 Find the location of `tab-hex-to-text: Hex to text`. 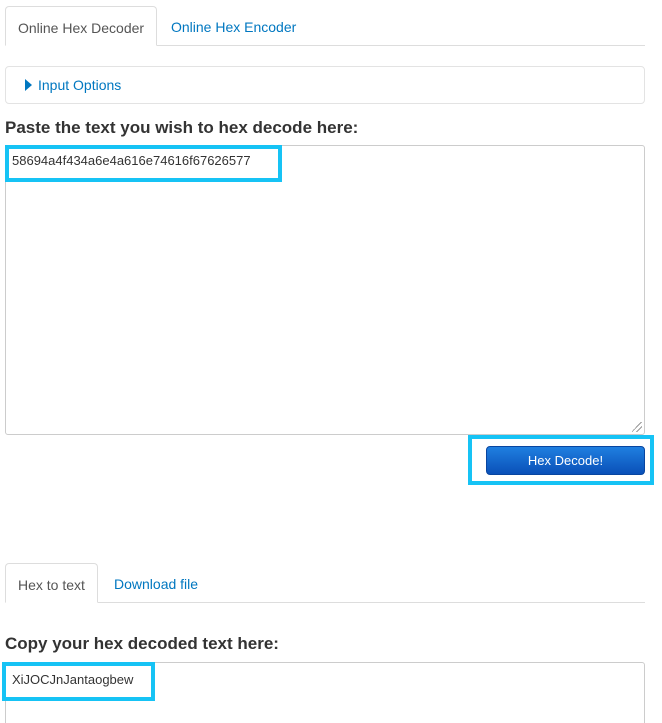

tab-hex-to-text: Hex to text is located at coordinates (51, 583).